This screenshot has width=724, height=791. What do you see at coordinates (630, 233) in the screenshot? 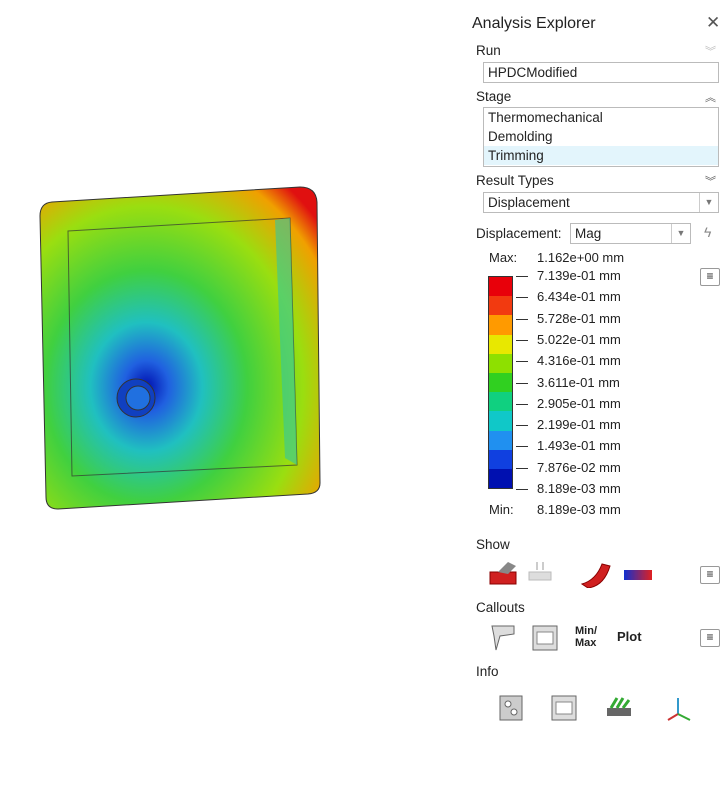
I see `component-select: Mag ▼` at bounding box center [630, 233].